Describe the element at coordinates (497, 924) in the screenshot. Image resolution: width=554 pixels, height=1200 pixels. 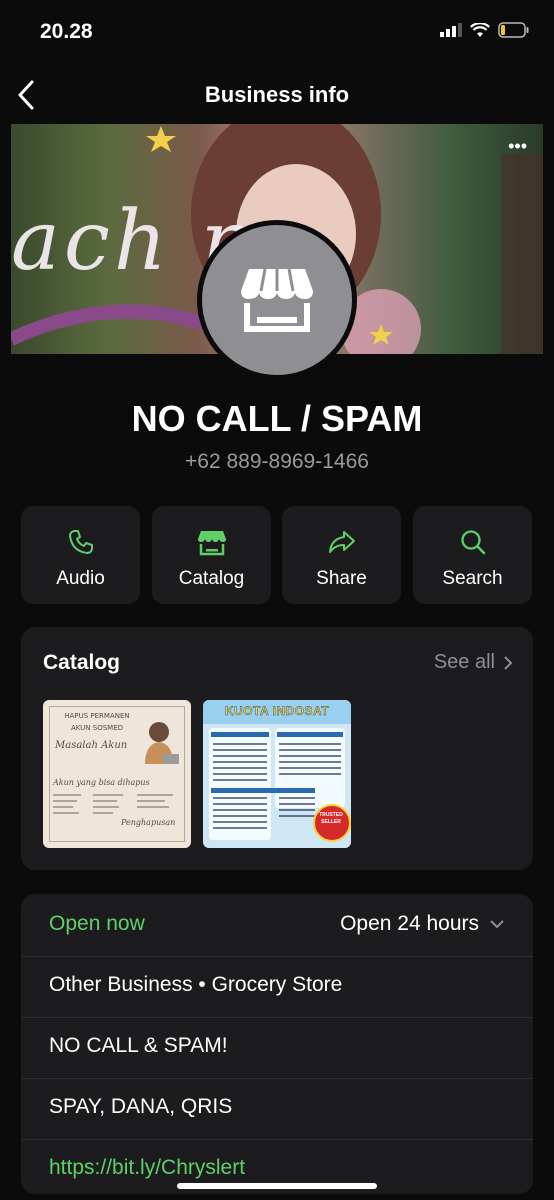
I see `chevron-down-icon` at that location.